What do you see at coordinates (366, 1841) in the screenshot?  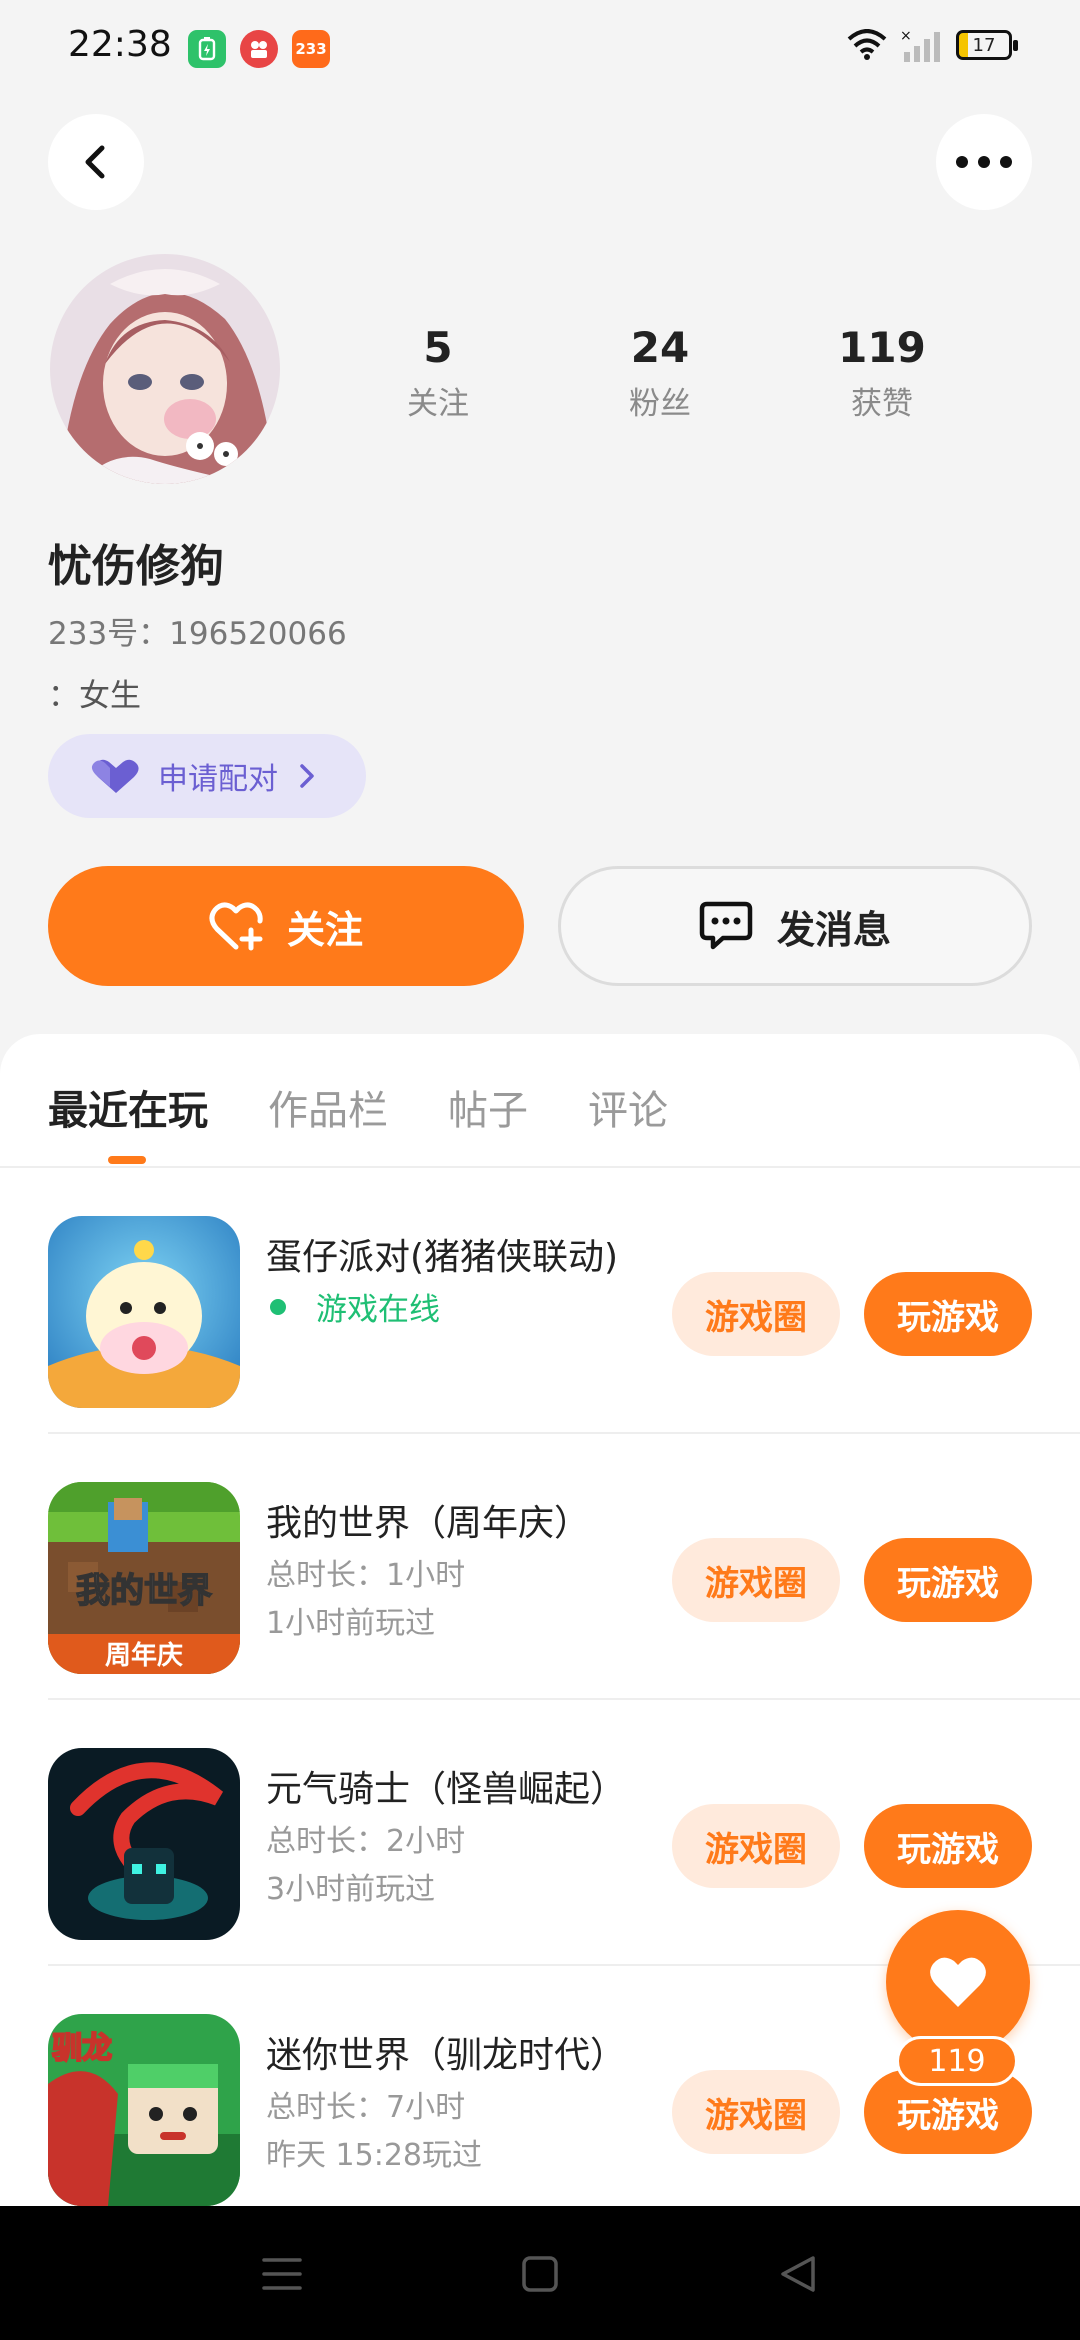 I see `game-duration: 总时长：2小时` at bounding box center [366, 1841].